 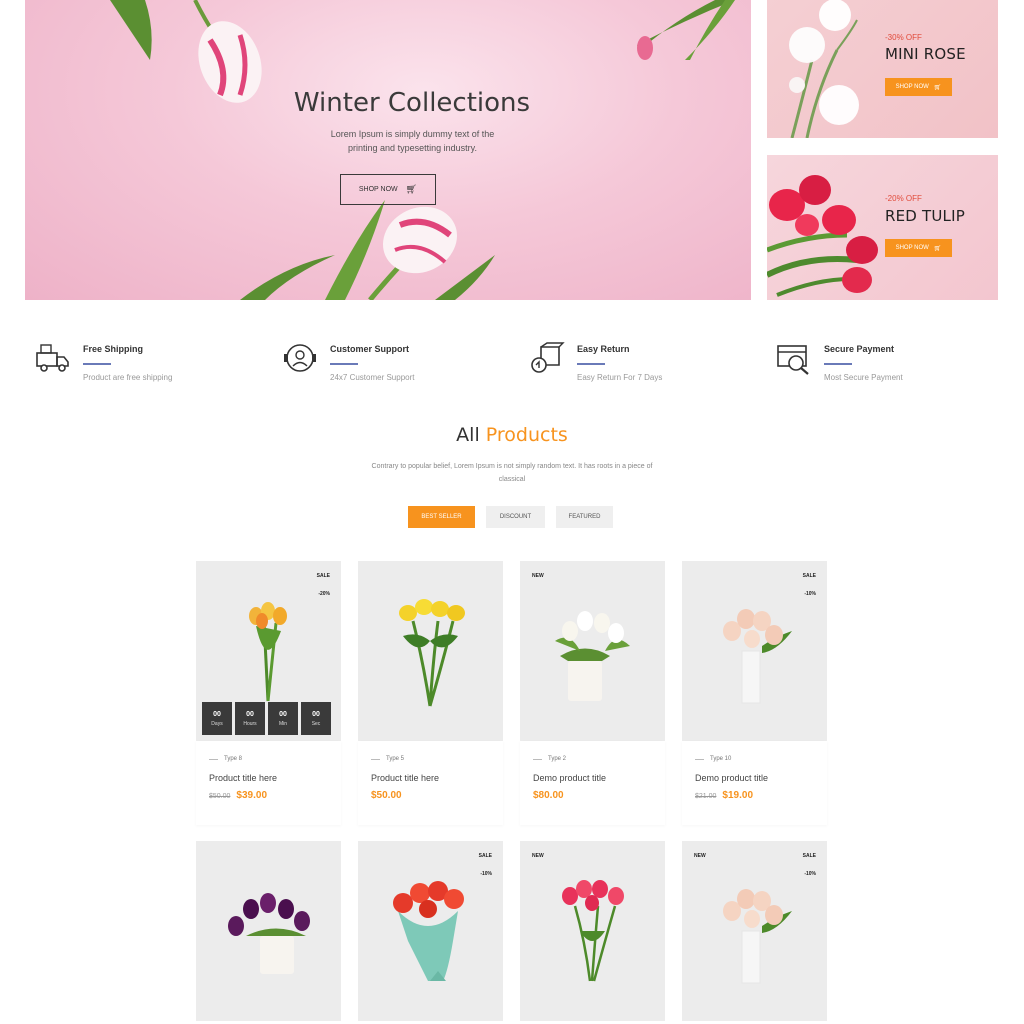 What do you see at coordinates (886, 367) in the screenshot?
I see `feature-secure-payment: Secure Payment Most Secure Payment` at bounding box center [886, 367].